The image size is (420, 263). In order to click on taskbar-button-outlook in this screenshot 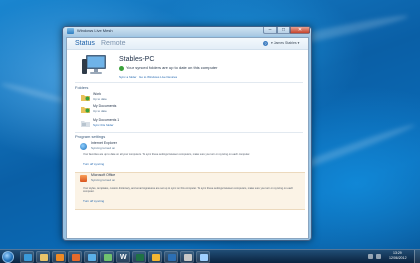, I will do `click(155, 257)`.